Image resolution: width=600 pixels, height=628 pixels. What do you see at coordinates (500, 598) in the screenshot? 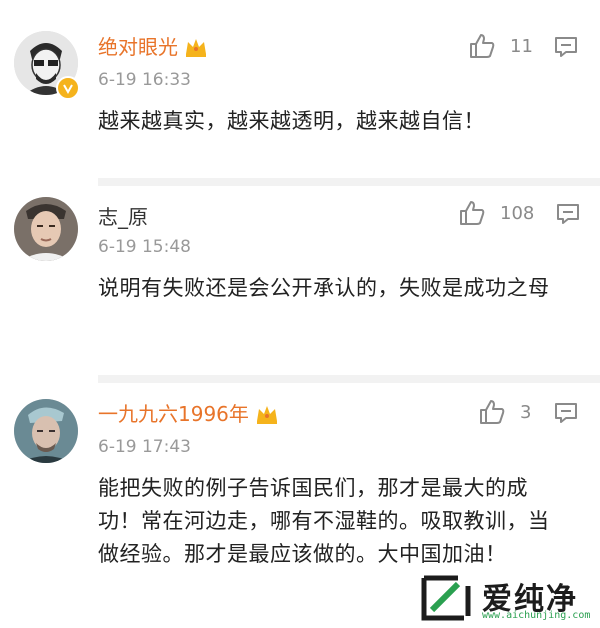
I see `watermark: 爱纯净 www.aichunjing.com` at bounding box center [500, 598].